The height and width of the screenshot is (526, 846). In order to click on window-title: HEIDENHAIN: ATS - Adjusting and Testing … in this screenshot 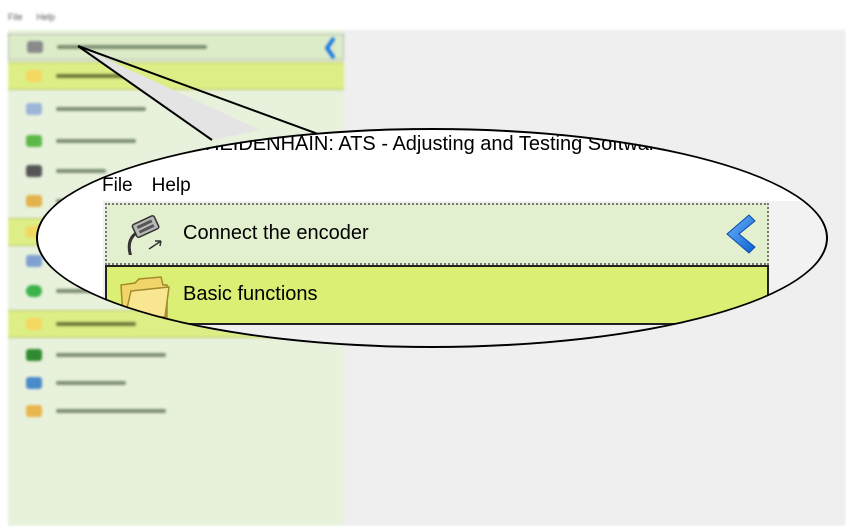, I will do `click(466, 144)`.